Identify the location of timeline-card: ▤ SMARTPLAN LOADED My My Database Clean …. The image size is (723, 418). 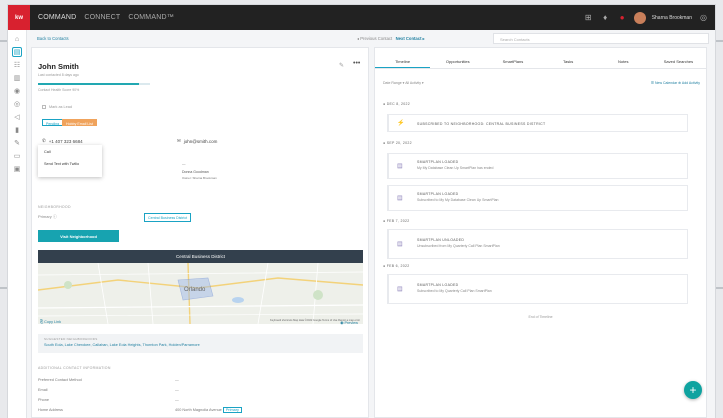
(537, 166).